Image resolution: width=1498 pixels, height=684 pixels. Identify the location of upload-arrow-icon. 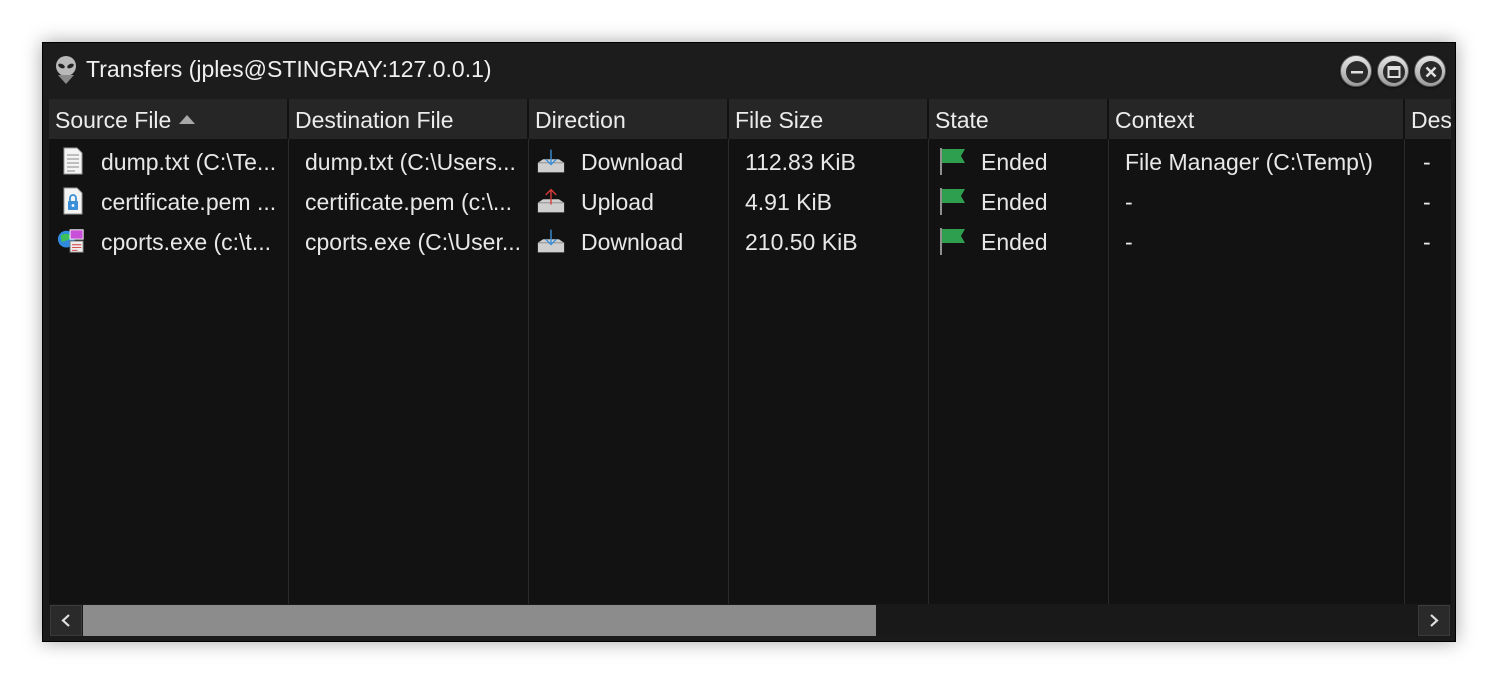
(551, 200).